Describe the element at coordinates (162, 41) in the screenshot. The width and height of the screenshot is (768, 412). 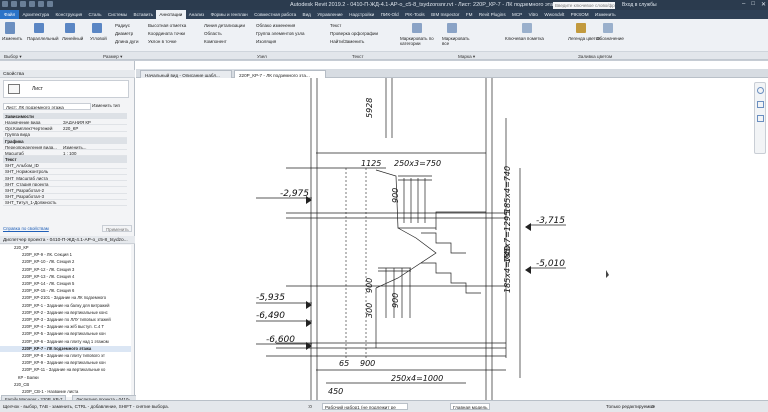
I see `spot-slope-button: Уклон в точке` at that location.